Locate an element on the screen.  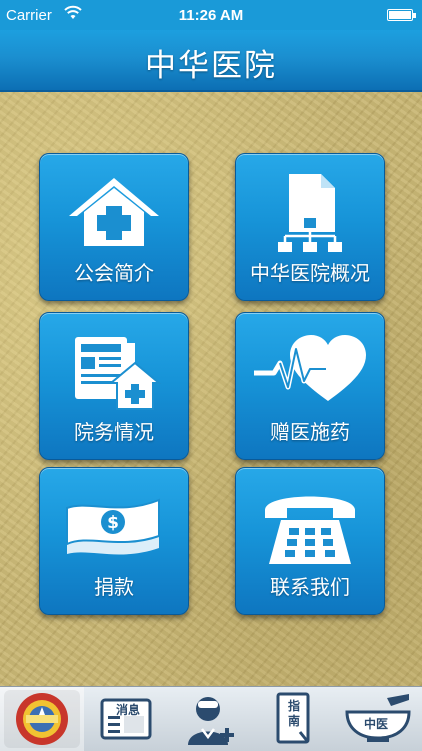
news-house-icon is located at coordinates (114, 371).